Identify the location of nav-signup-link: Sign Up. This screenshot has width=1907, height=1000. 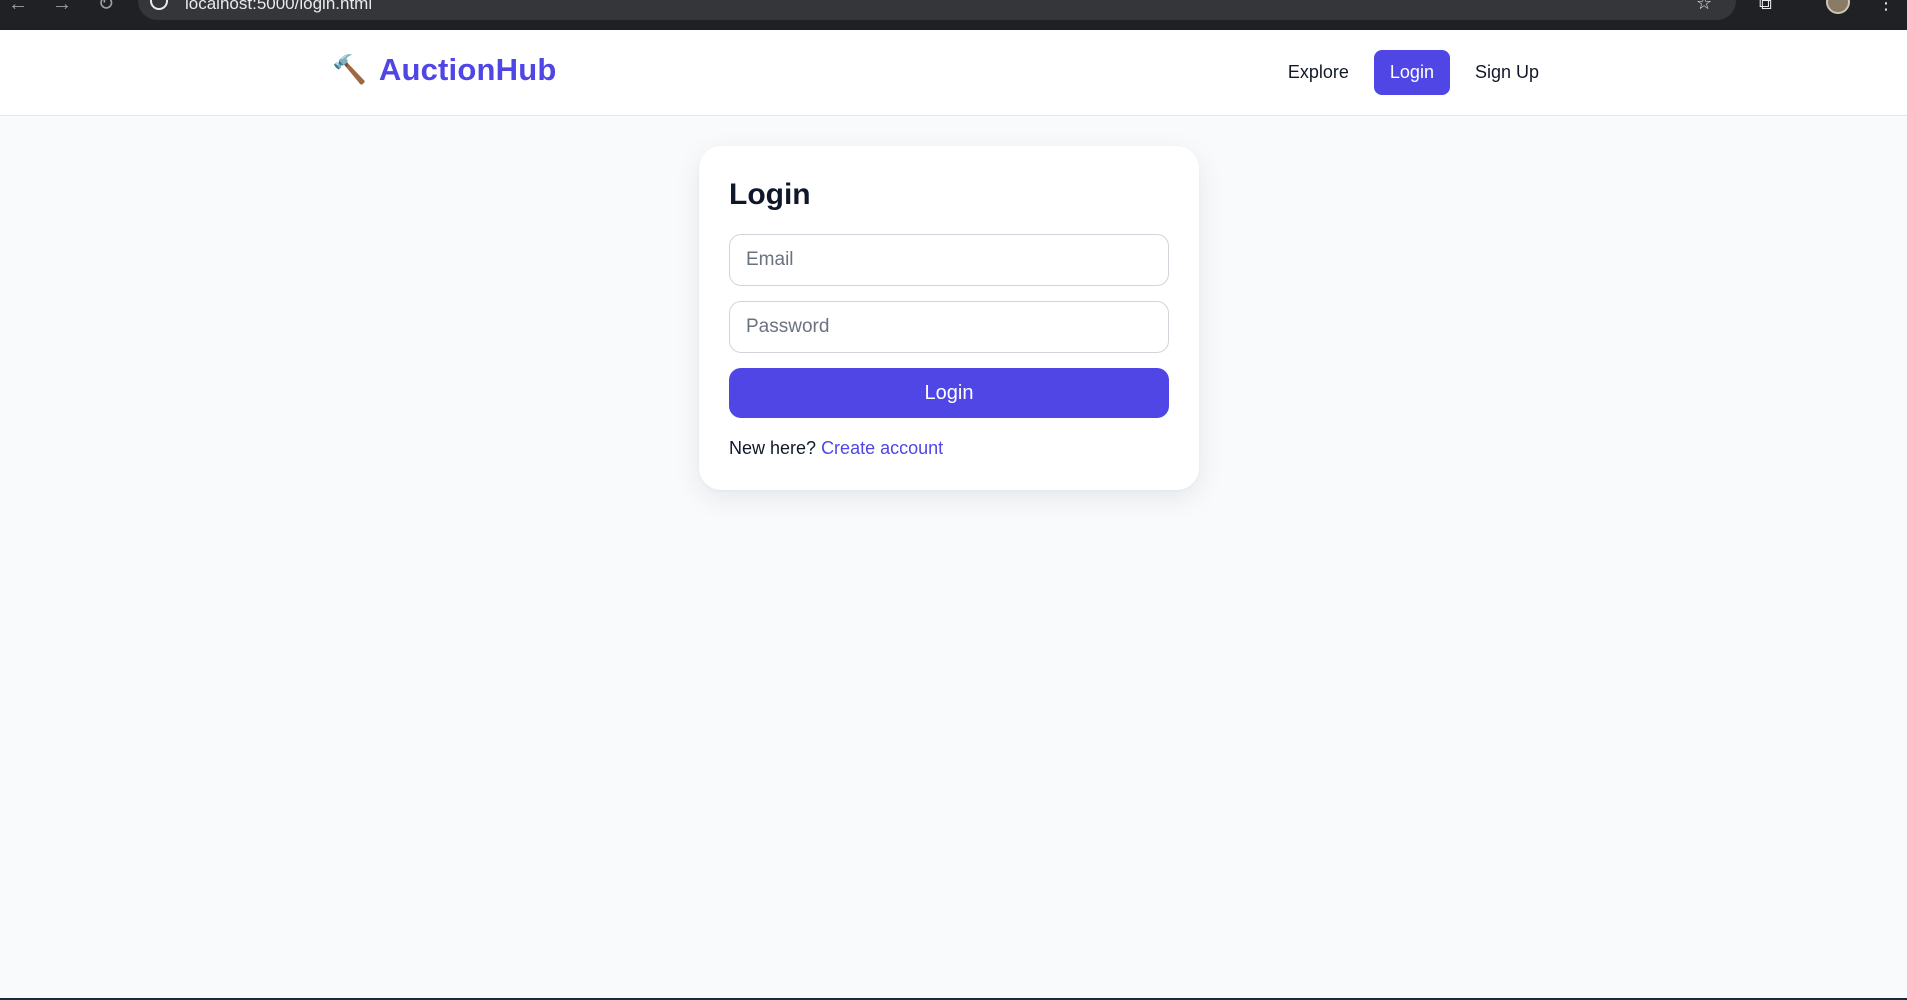
(1507, 72).